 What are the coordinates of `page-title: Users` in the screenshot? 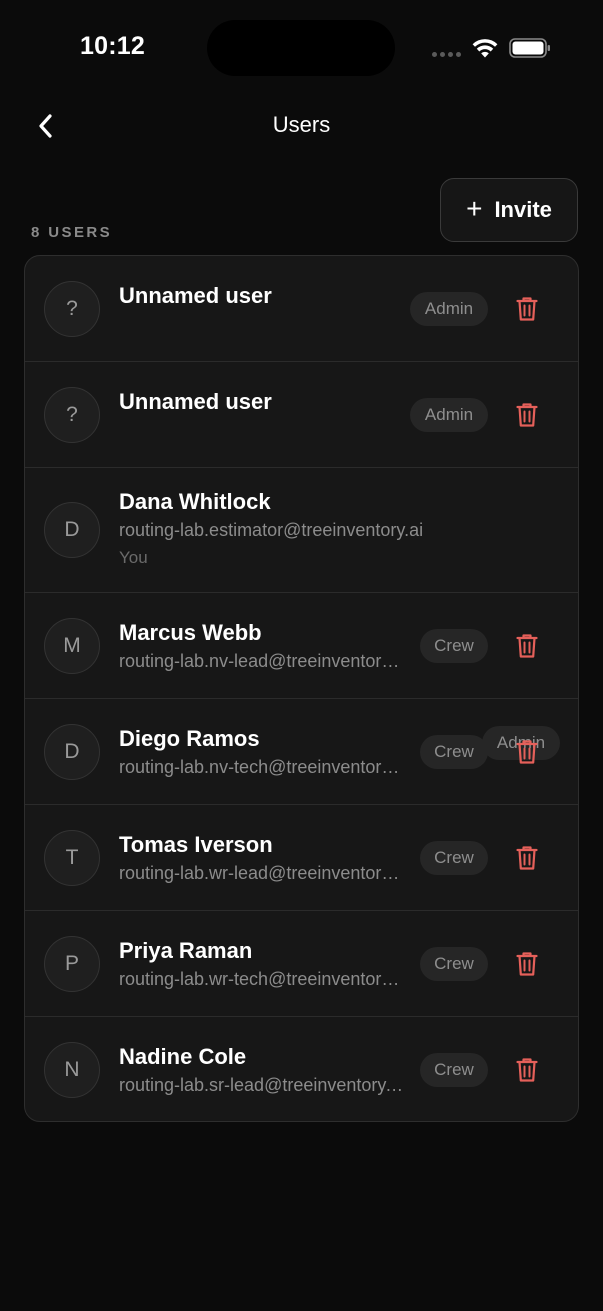 It's located at (301, 124).